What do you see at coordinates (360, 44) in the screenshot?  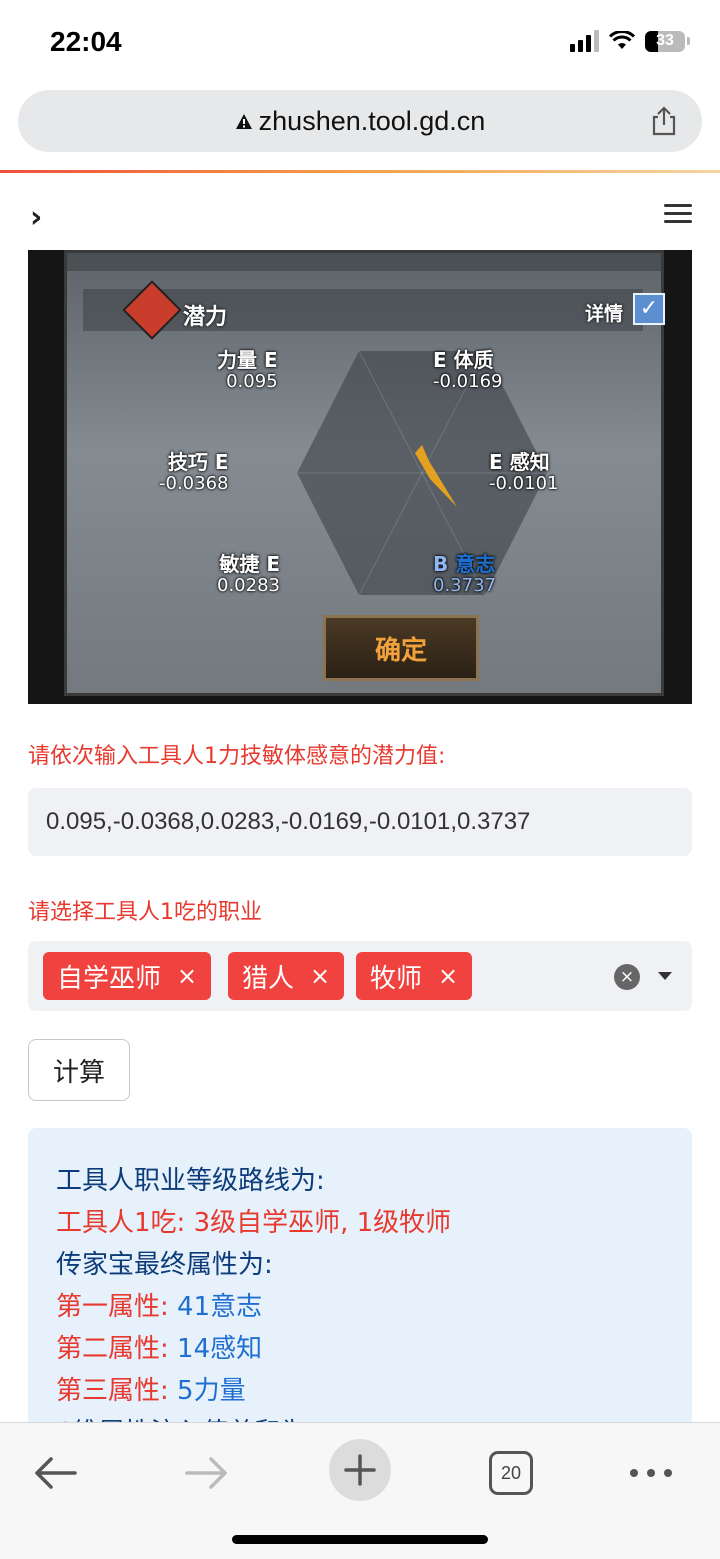 I see `status-bar: 22:04 33` at bounding box center [360, 44].